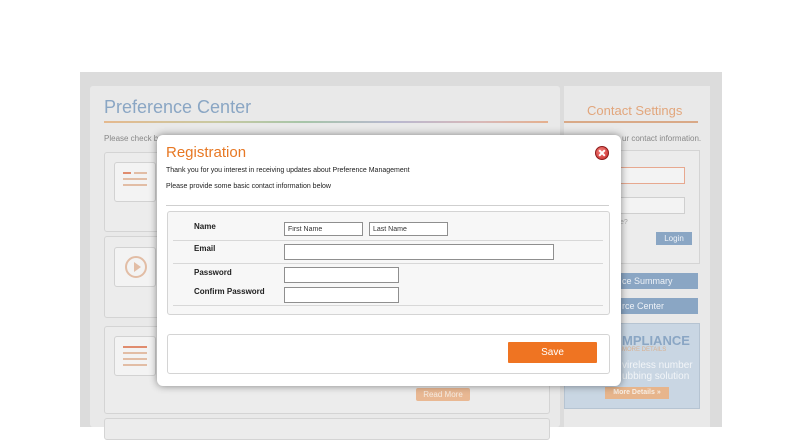 The width and height of the screenshot is (800, 440). I want to click on contact-intro-text: ur contact information., so click(662, 138).